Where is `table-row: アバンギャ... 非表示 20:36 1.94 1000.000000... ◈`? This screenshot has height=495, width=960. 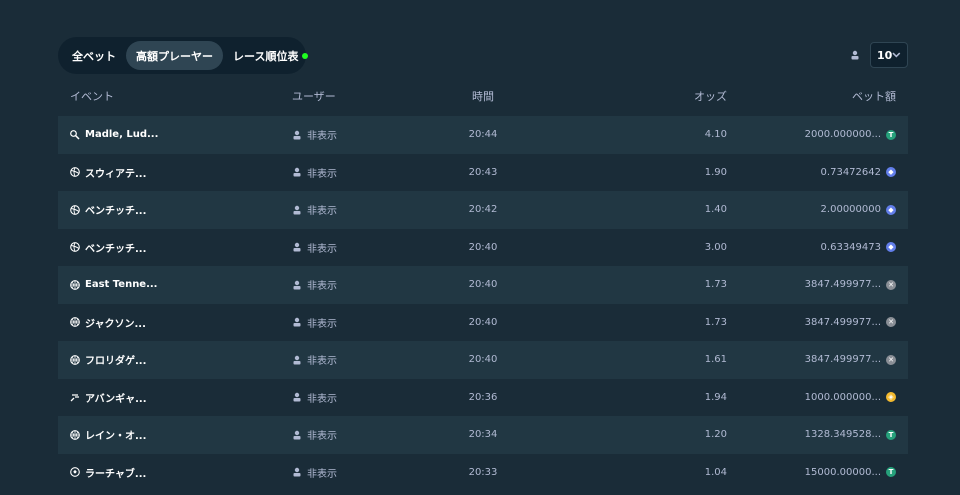
table-row: アバンギャ... 非表示 20:36 1.94 1000.000000... ◈ is located at coordinates (483, 398).